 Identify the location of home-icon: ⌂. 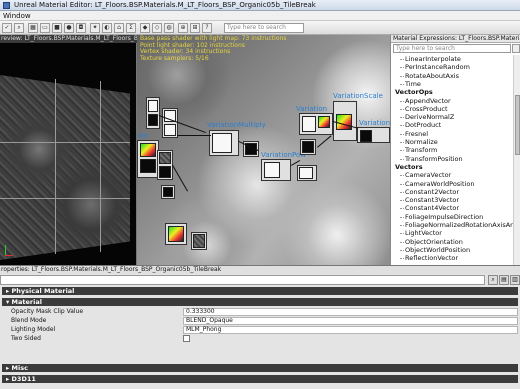
(119, 28).